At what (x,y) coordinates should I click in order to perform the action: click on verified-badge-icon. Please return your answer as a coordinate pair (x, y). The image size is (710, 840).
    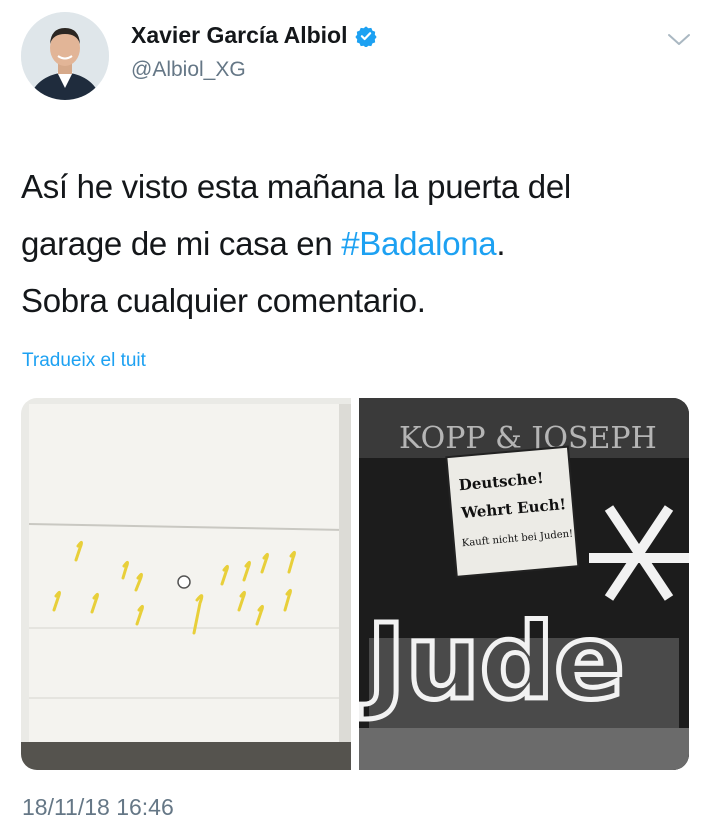
    Looking at the image, I should click on (366, 36).